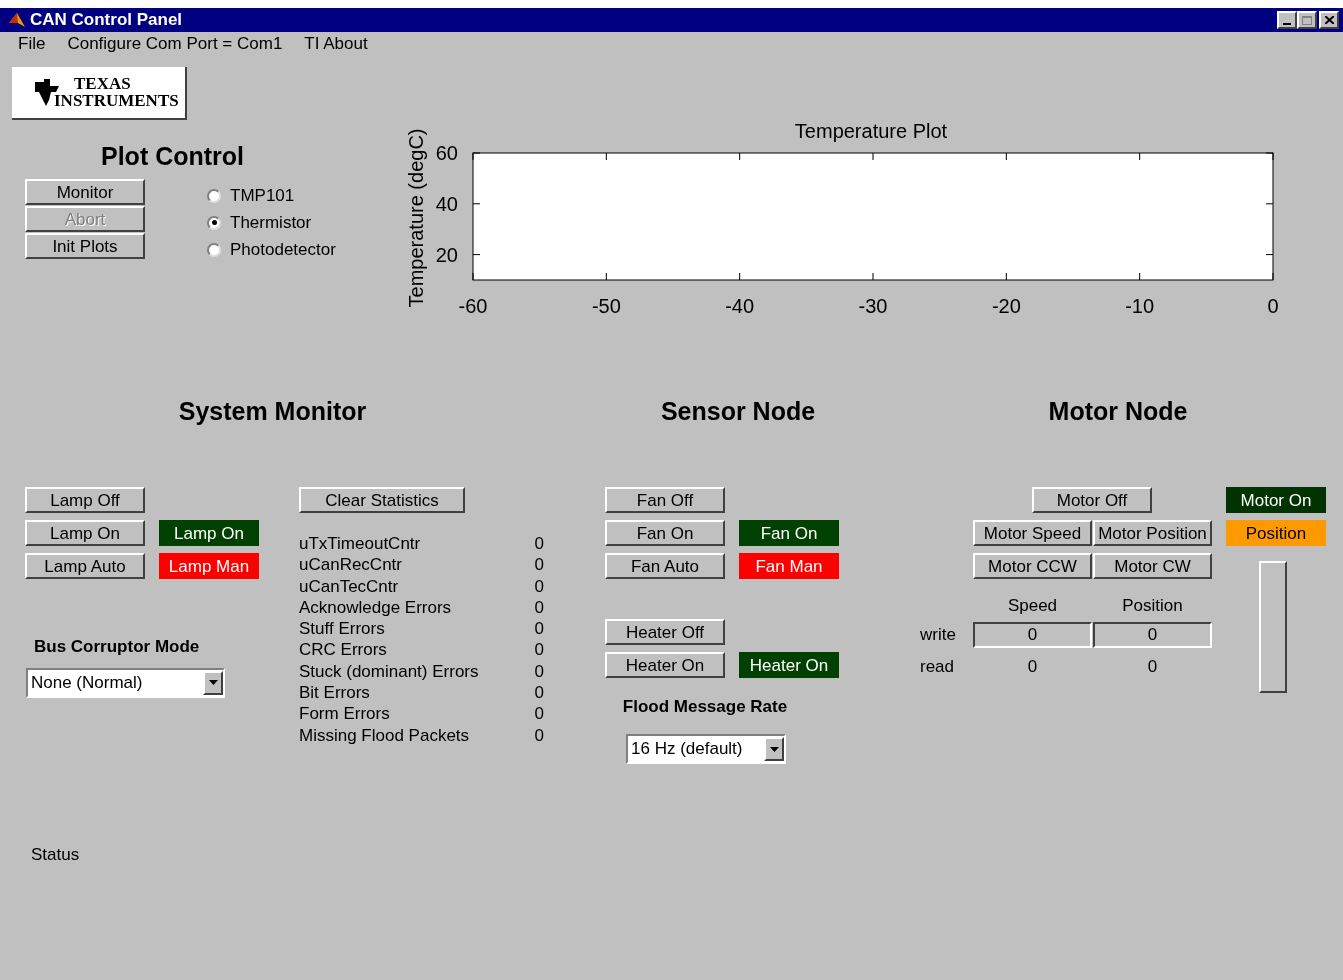 This screenshot has width=1343, height=980. What do you see at coordinates (706, 749) in the screenshot?
I see `dropdown: 16 Hz (default)` at bounding box center [706, 749].